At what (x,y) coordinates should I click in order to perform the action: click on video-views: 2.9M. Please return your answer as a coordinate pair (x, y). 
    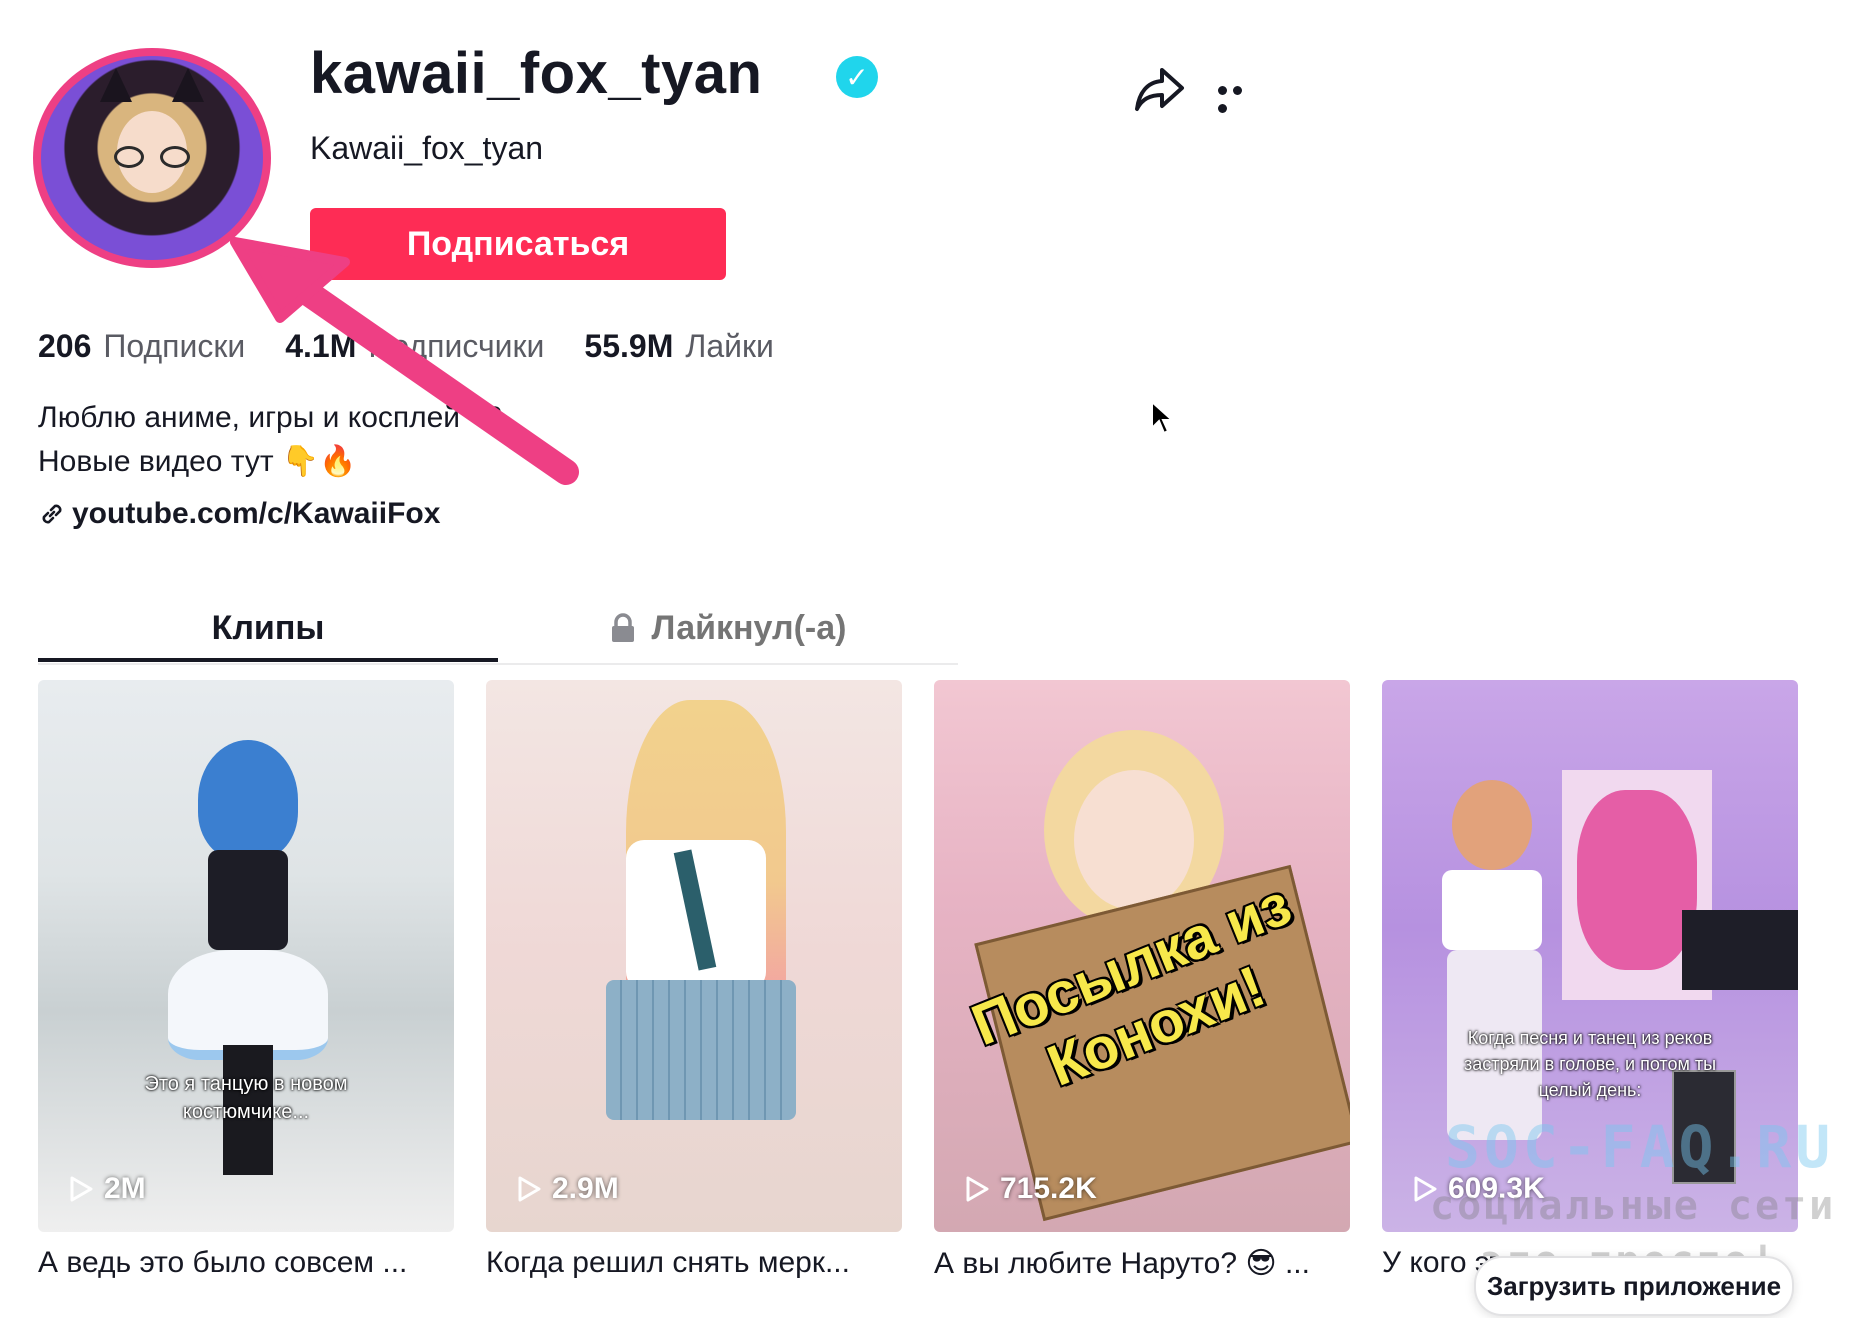
    Looking at the image, I should click on (567, 1189).